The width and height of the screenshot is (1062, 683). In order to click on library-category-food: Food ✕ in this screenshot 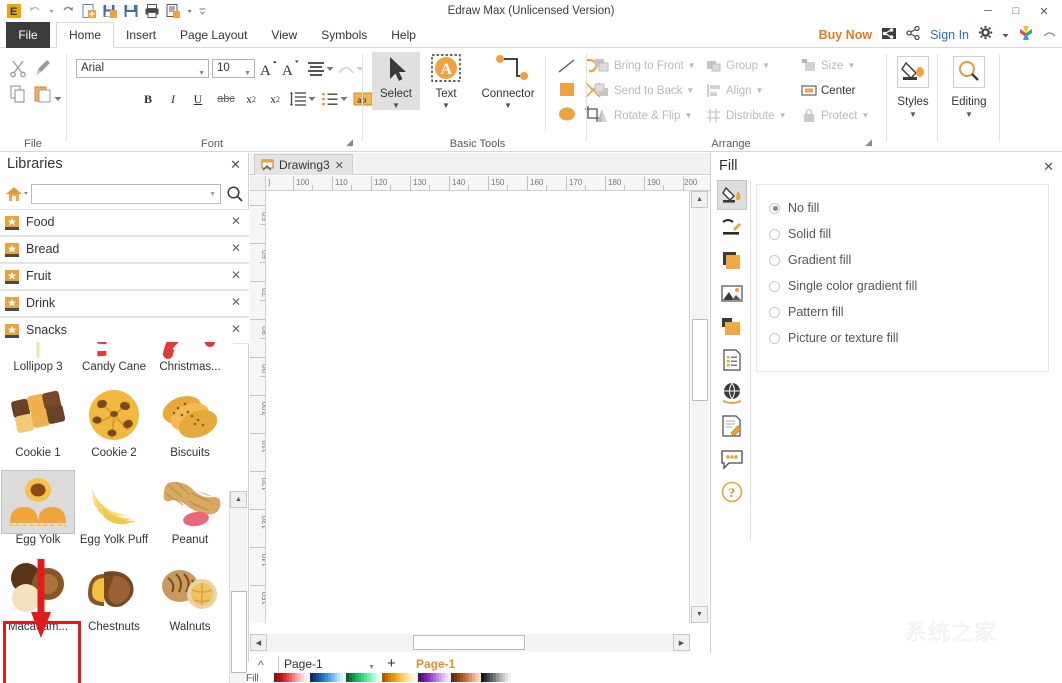, I will do `click(124, 222)`.